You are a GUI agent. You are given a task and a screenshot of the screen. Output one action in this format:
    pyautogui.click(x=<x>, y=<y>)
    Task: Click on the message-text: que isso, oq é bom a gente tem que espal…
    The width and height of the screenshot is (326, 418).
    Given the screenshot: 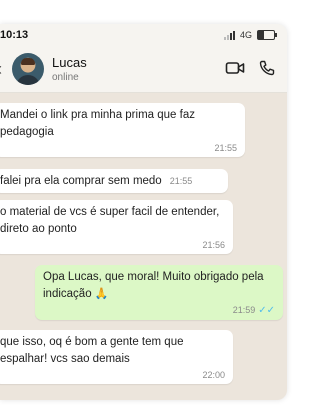 What is the action you would take?
    pyautogui.click(x=92, y=350)
    